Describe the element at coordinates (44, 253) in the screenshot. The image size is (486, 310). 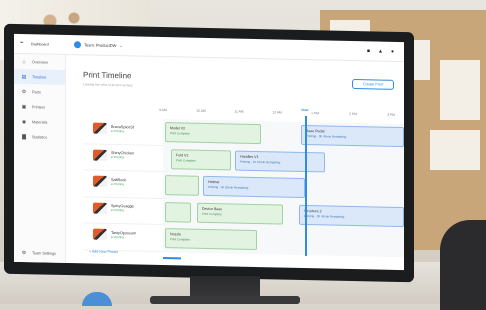
I see `team-settings-label: Team Settings` at that location.